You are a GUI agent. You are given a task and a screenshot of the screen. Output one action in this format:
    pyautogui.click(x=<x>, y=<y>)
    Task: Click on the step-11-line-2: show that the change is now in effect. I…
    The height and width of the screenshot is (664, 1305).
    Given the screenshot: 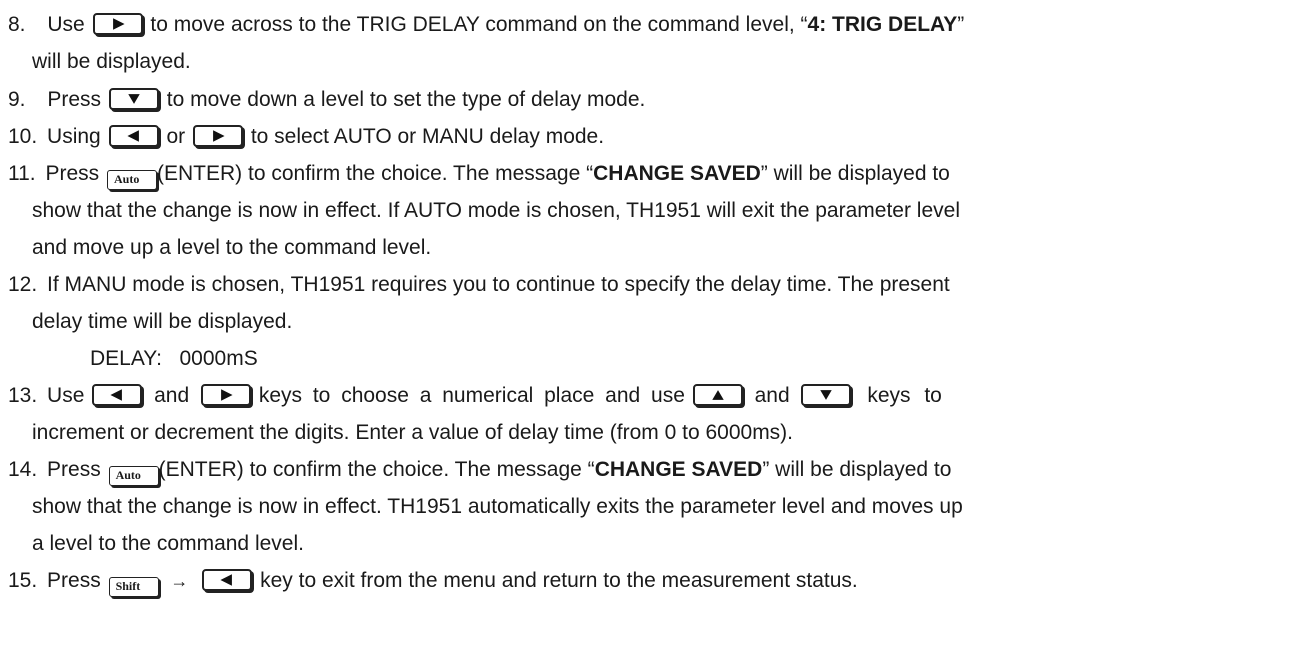 What is the action you would take?
    pyautogui.click(x=496, y=210)
    